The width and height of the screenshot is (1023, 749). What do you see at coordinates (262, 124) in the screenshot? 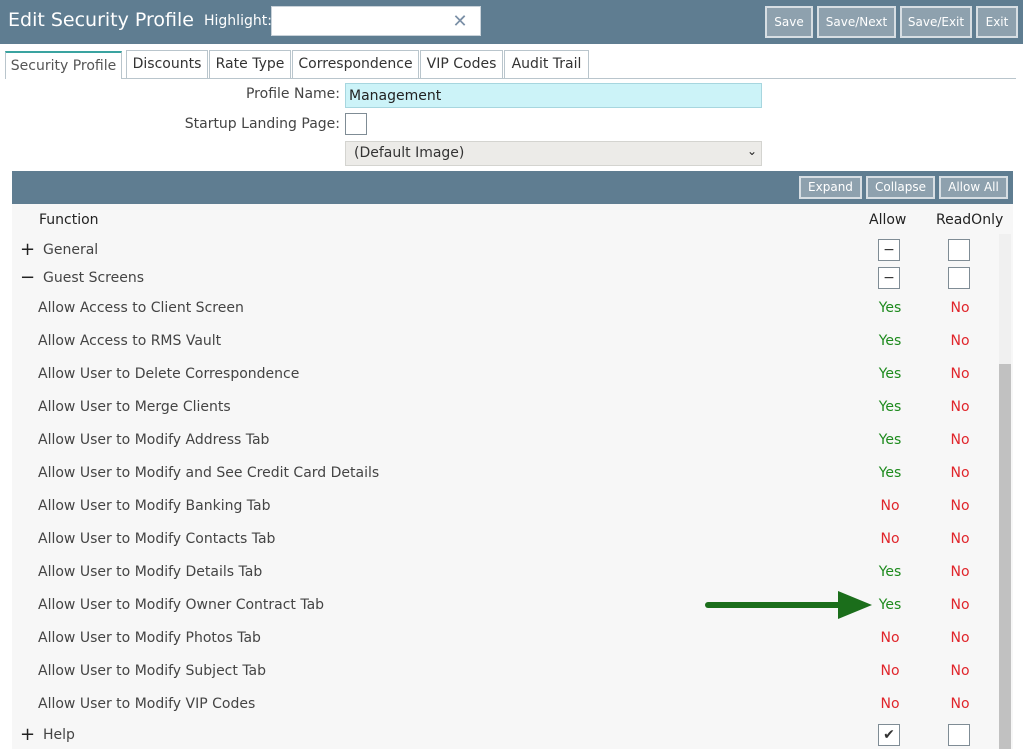
I see `startup-landing-label: Startup Landing Page:` at bounding box center [262, 124].